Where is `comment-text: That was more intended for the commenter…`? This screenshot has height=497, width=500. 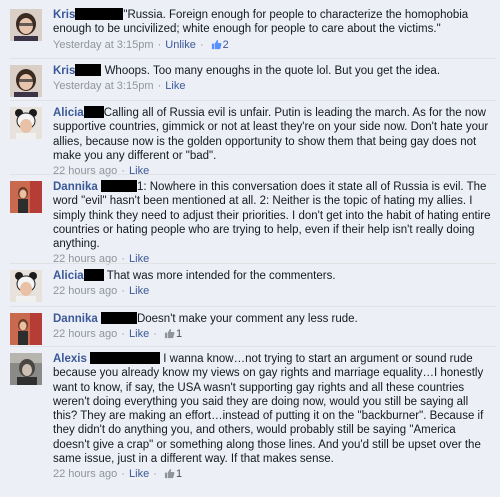 comment-text: That was more intended for the commenter… is located at coordinates (221, 276).